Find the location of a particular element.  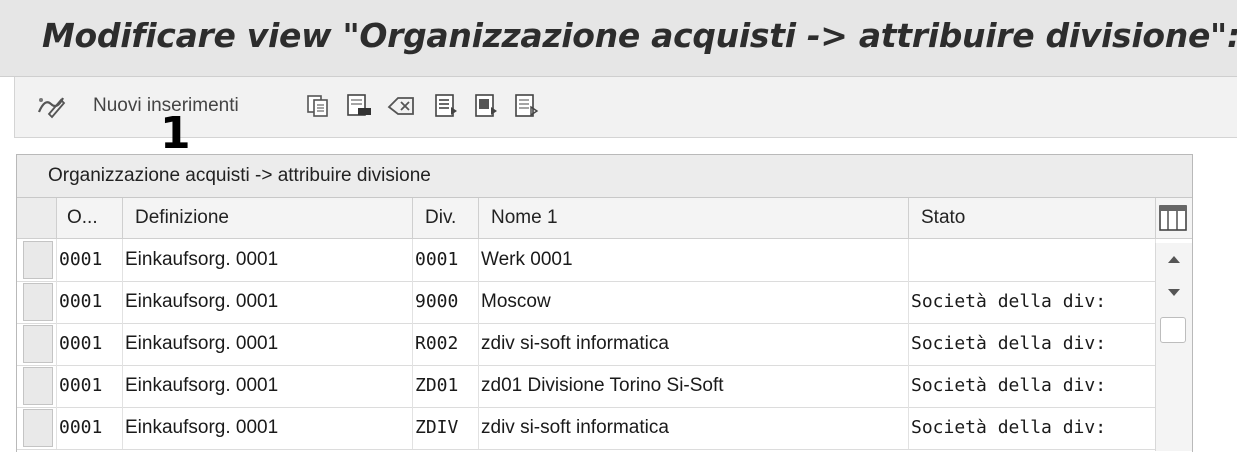

cell-plant: 0001 is located at coordinates (446, 260).